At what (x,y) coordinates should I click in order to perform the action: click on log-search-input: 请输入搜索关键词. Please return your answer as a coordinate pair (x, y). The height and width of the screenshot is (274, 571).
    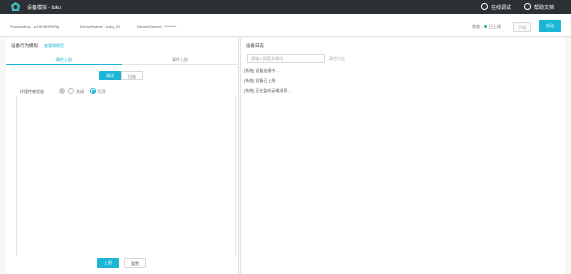
    Looking at the image, I should click on (286, 58).